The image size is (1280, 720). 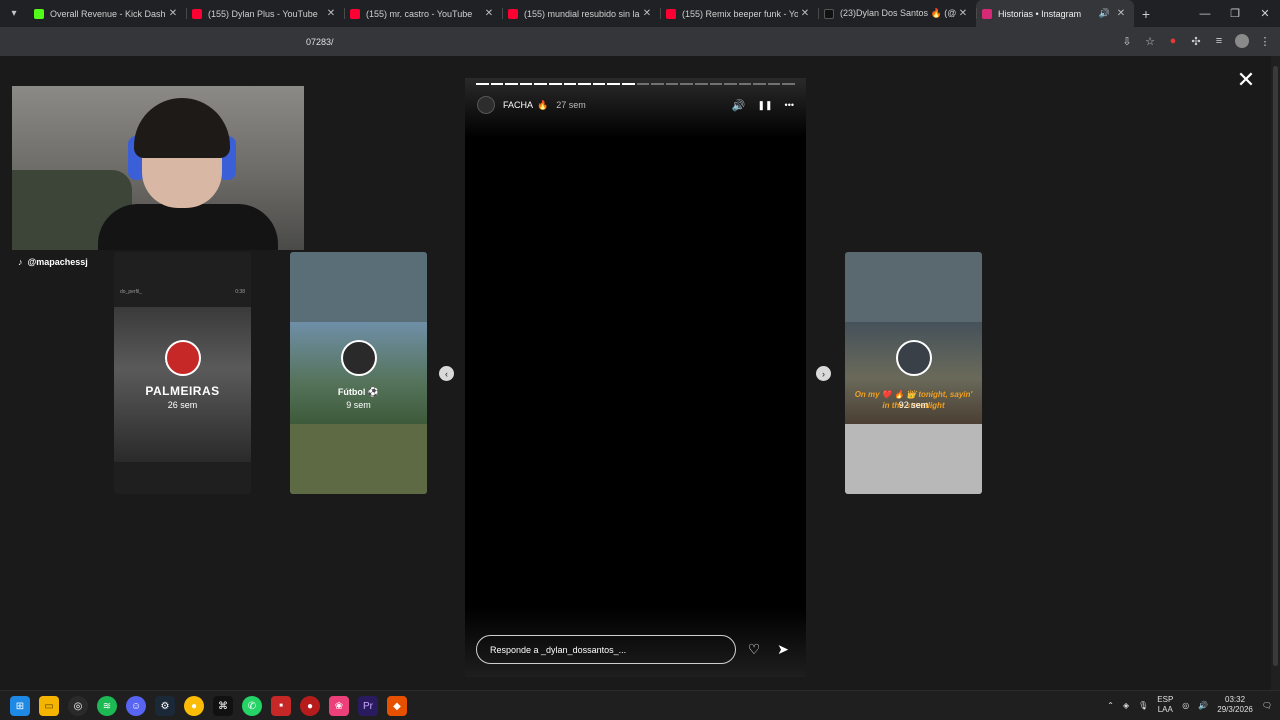 I want to click on preview-duration: 0:38, so click(x=240, y=292).